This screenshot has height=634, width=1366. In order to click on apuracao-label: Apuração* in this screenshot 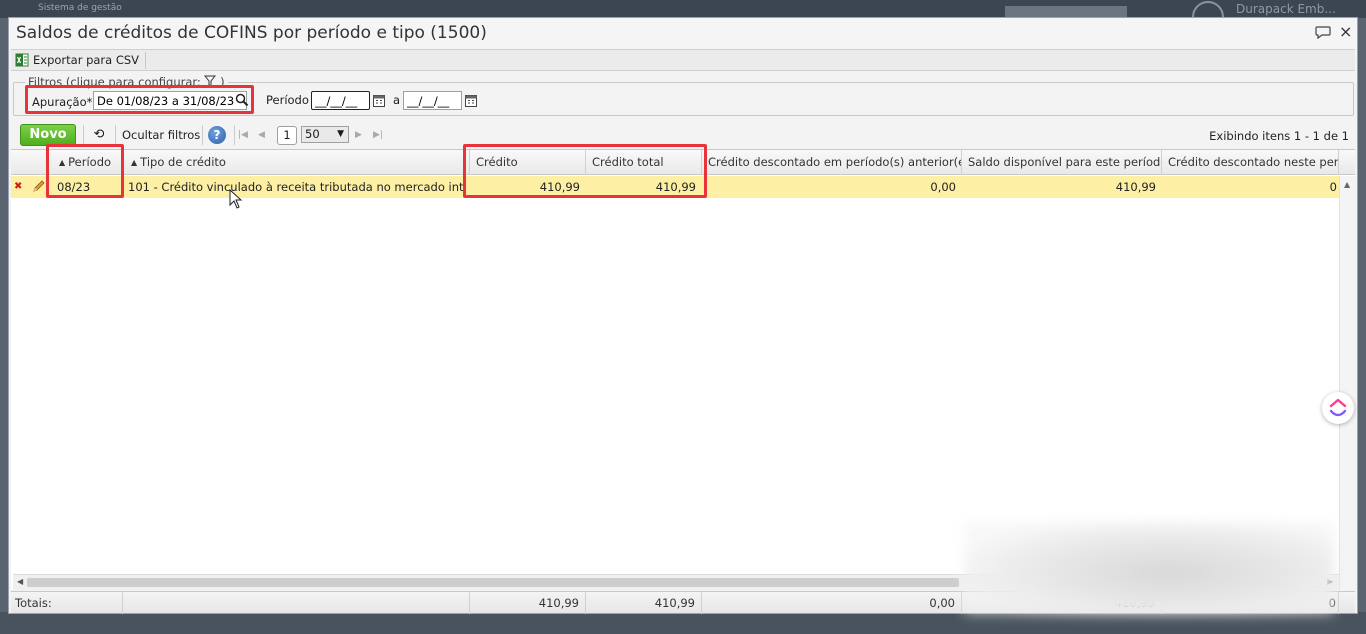, I will do `click(62, 102)`.